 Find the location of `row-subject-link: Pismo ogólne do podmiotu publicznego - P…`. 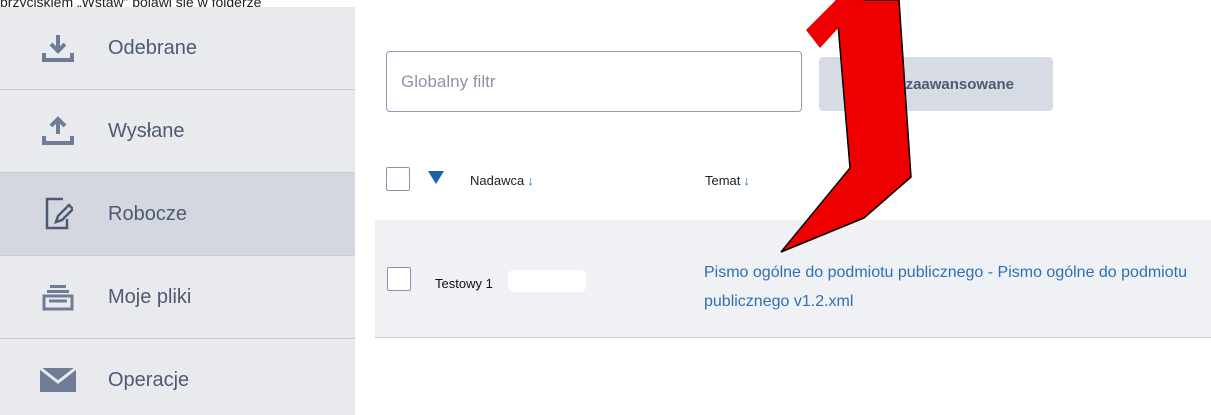

row-subject-link: Pismo ogólne do podmiotu publicznego - P… is located at coordinates (954, 287).